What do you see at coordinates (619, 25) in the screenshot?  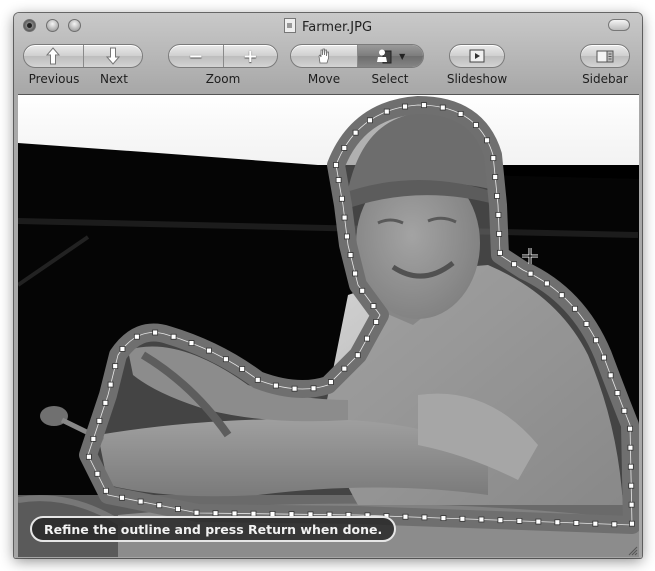 I see `toolbar-toggle-button` at bounding box center [619, 25].